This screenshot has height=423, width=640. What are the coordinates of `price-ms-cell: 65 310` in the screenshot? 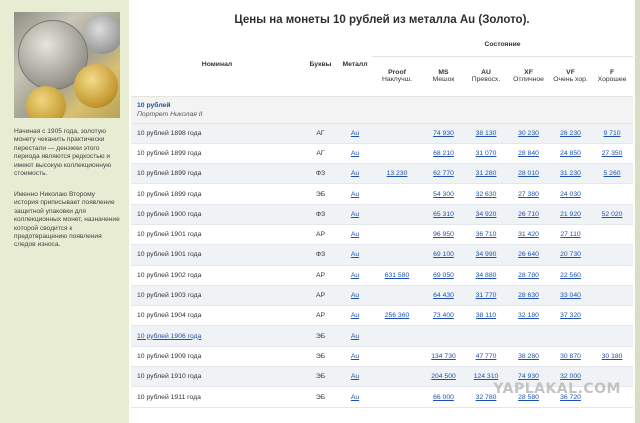 It's located at (443, 214).